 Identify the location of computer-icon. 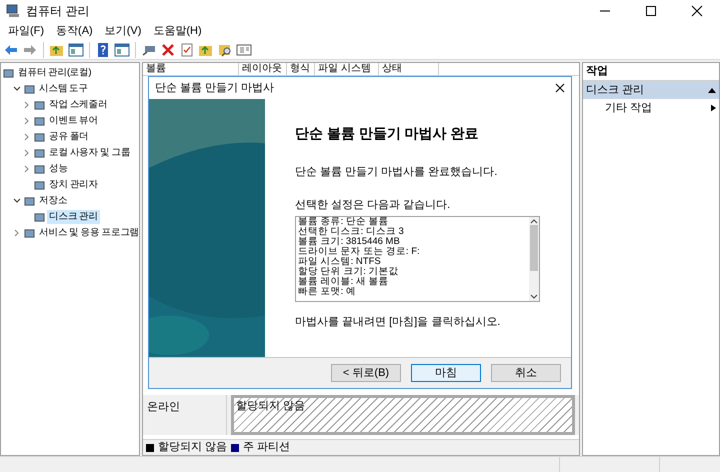
(13, 11).